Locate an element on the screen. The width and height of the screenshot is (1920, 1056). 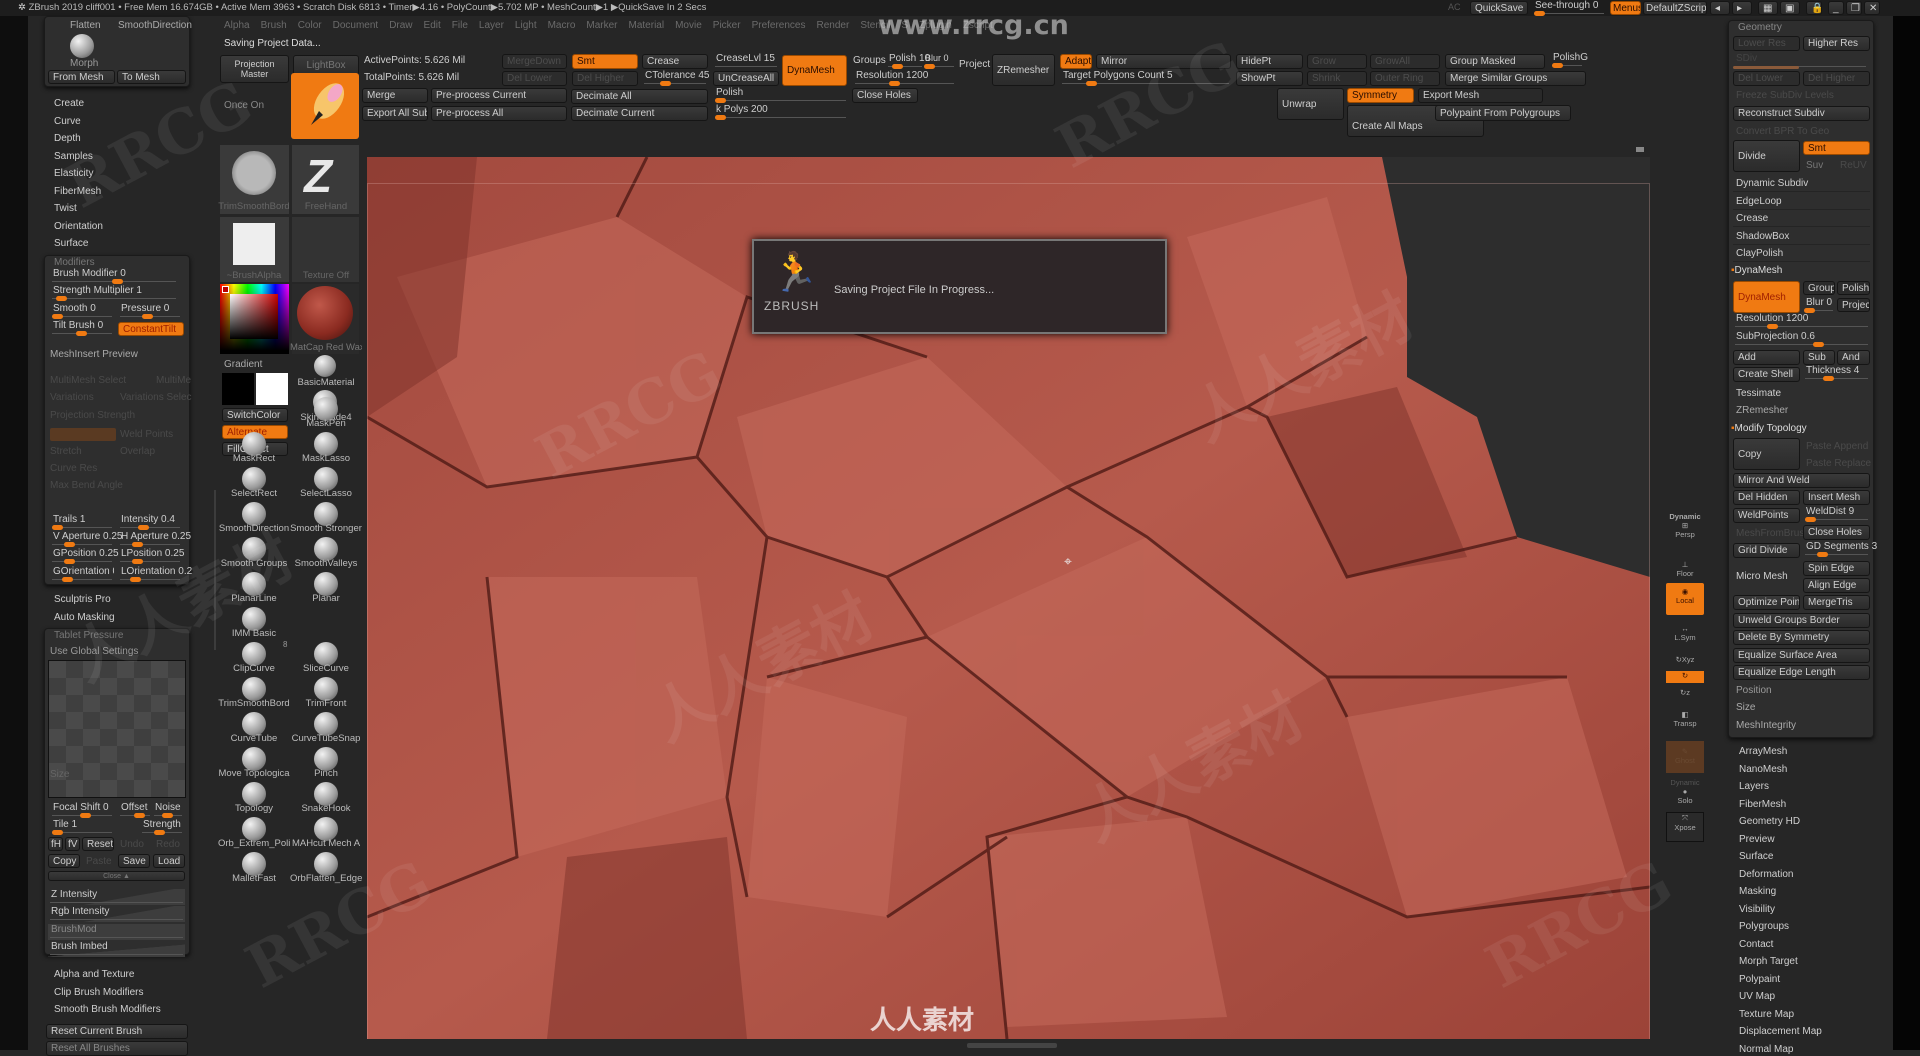
subpalette-deformation: Deformation is located at coordinates (1766, 874).